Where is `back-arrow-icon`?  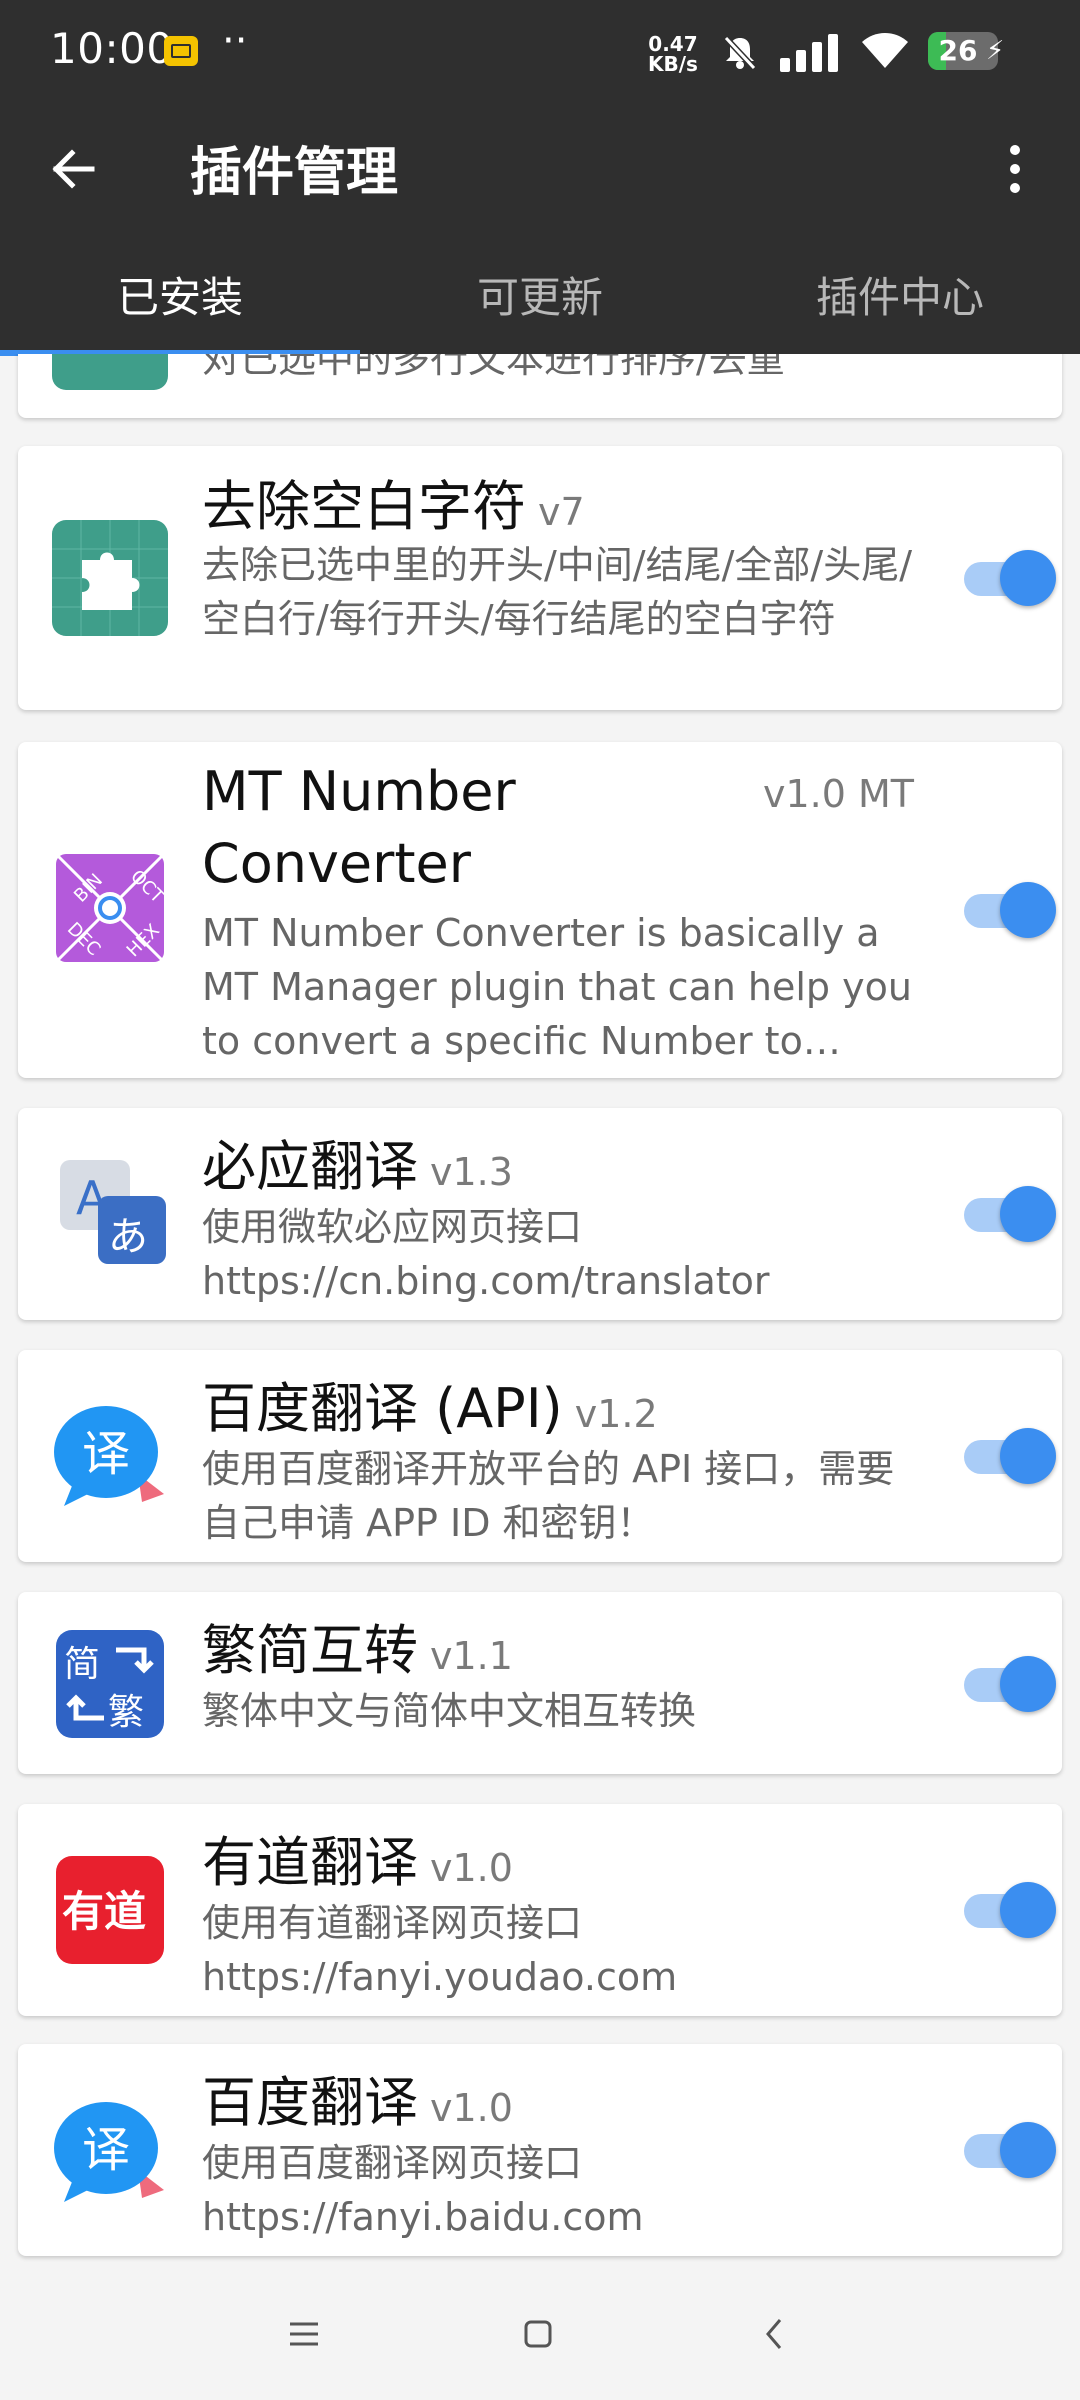
back-arrow-icon is located at coordinates (75, 169).